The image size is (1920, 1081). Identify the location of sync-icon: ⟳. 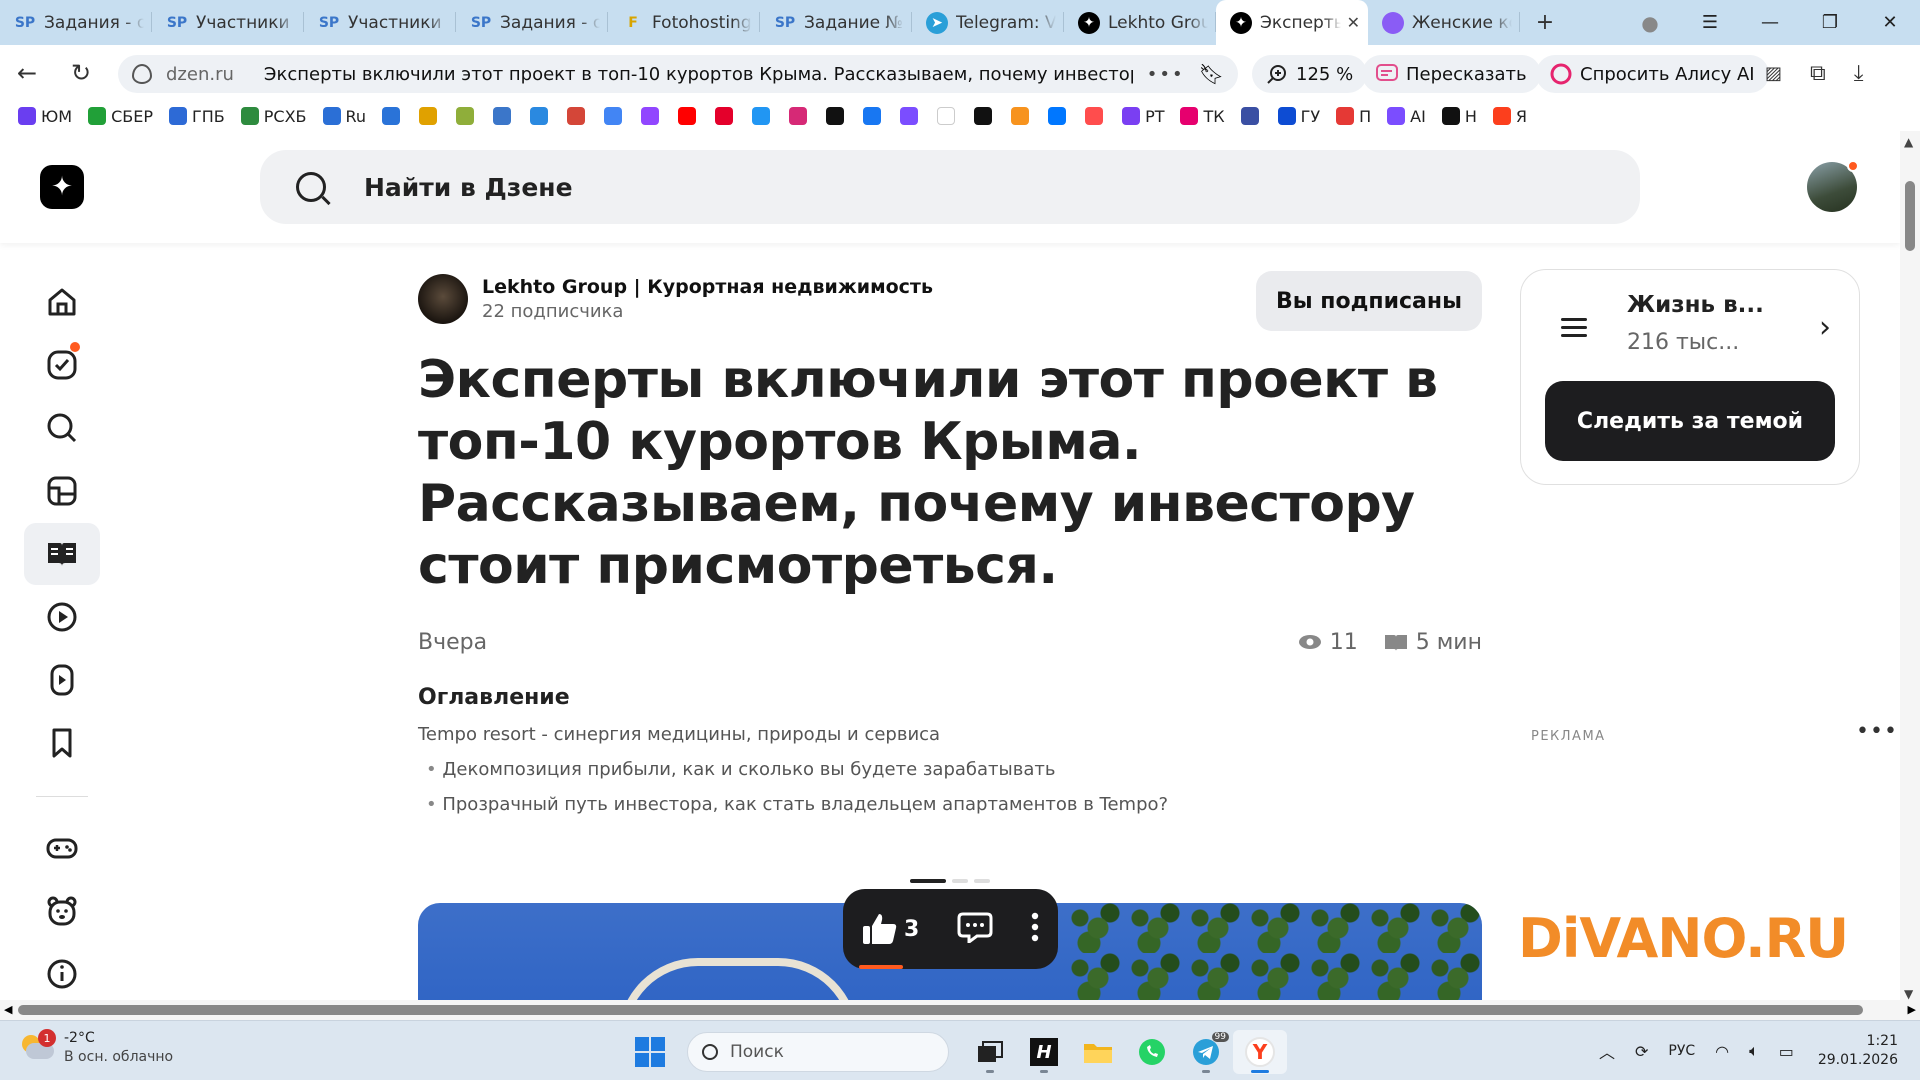
(1641, 1051).